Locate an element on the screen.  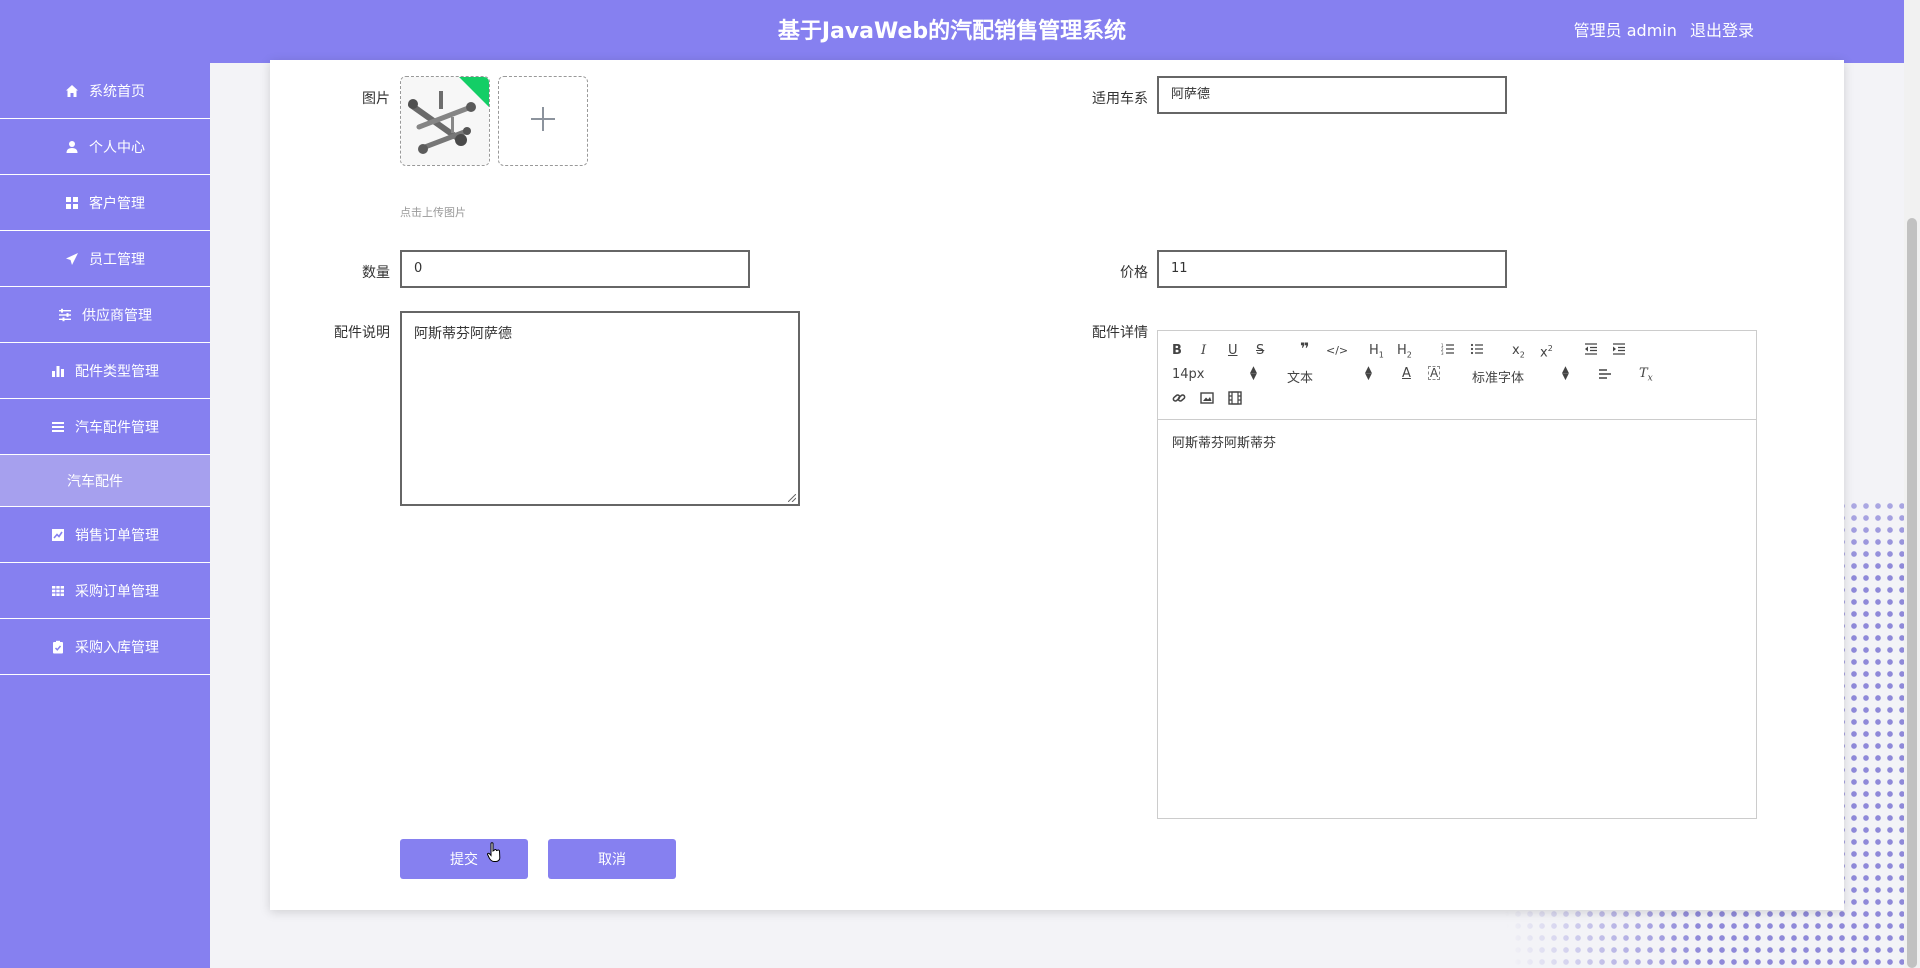
plus-icon is located at coordinates (543, 121).